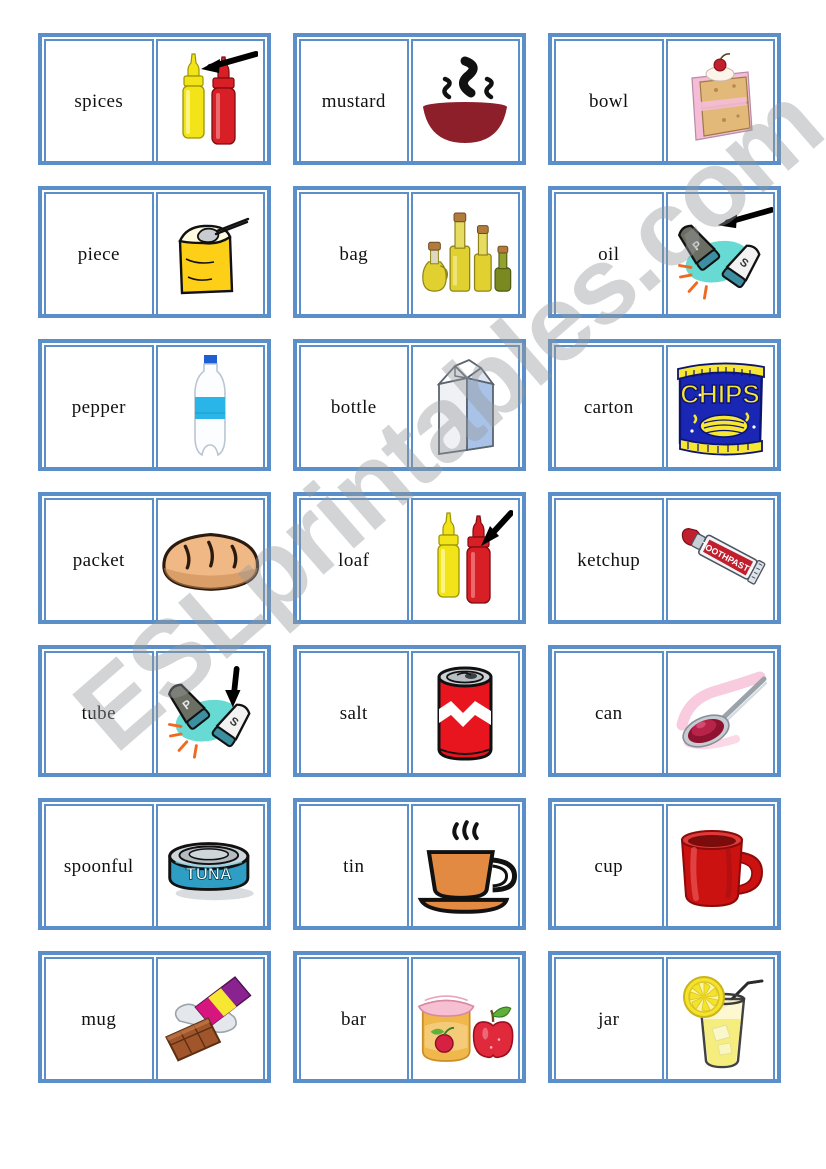 This screenshot has height=1169, width=826. I want to click on lemonade-glass-icon, so click(721, 1019).